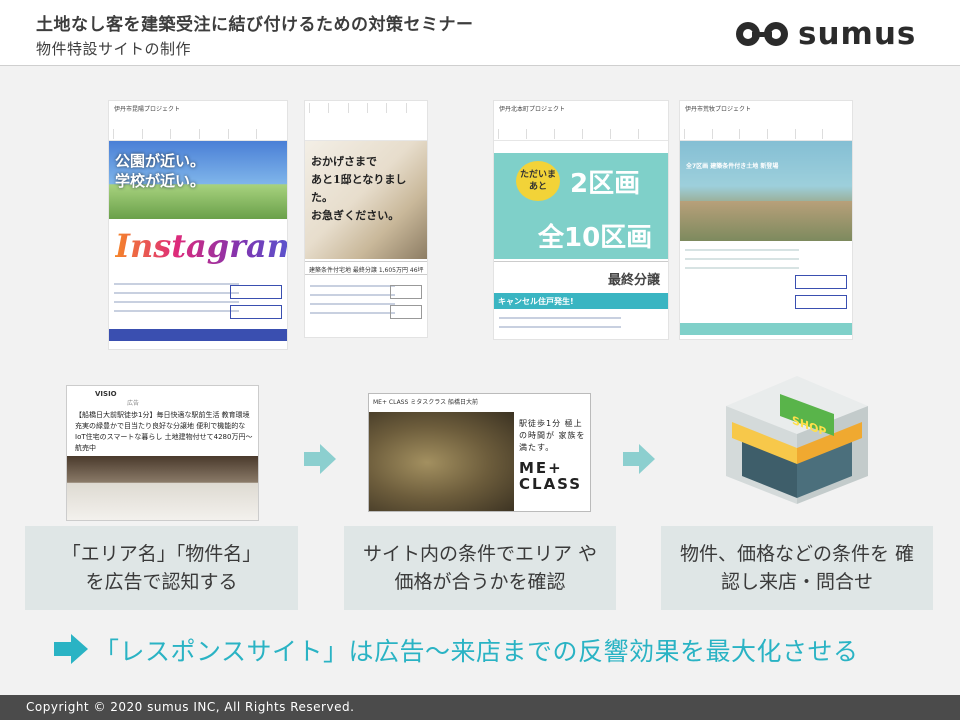 The width and height of the screenshot is (960, 720). I want to click on ad-brand-sub: 広告, so click(133, 403).